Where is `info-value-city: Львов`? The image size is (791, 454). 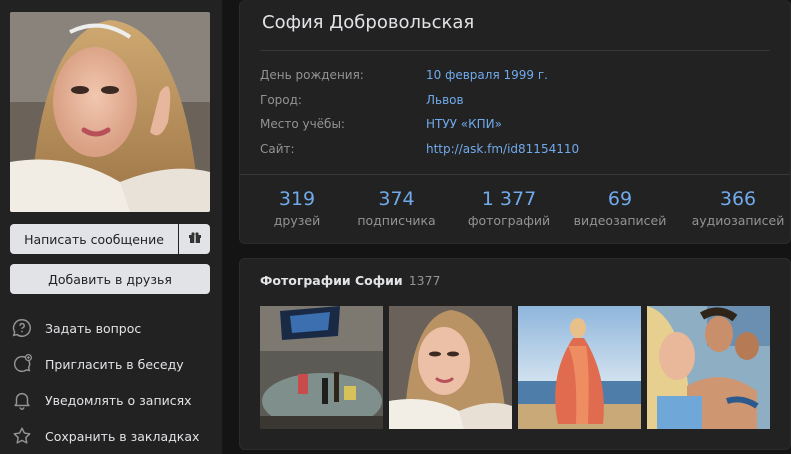 info-value-city: Львов is located at coordinates (445, 100).